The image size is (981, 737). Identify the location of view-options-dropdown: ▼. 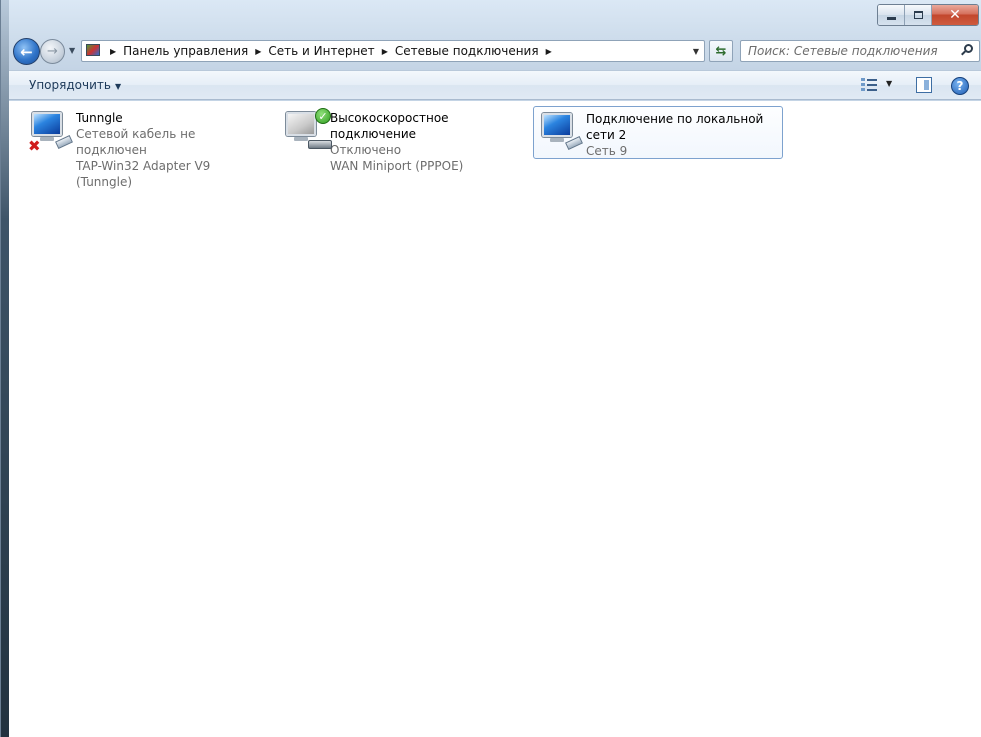
(889, 83).